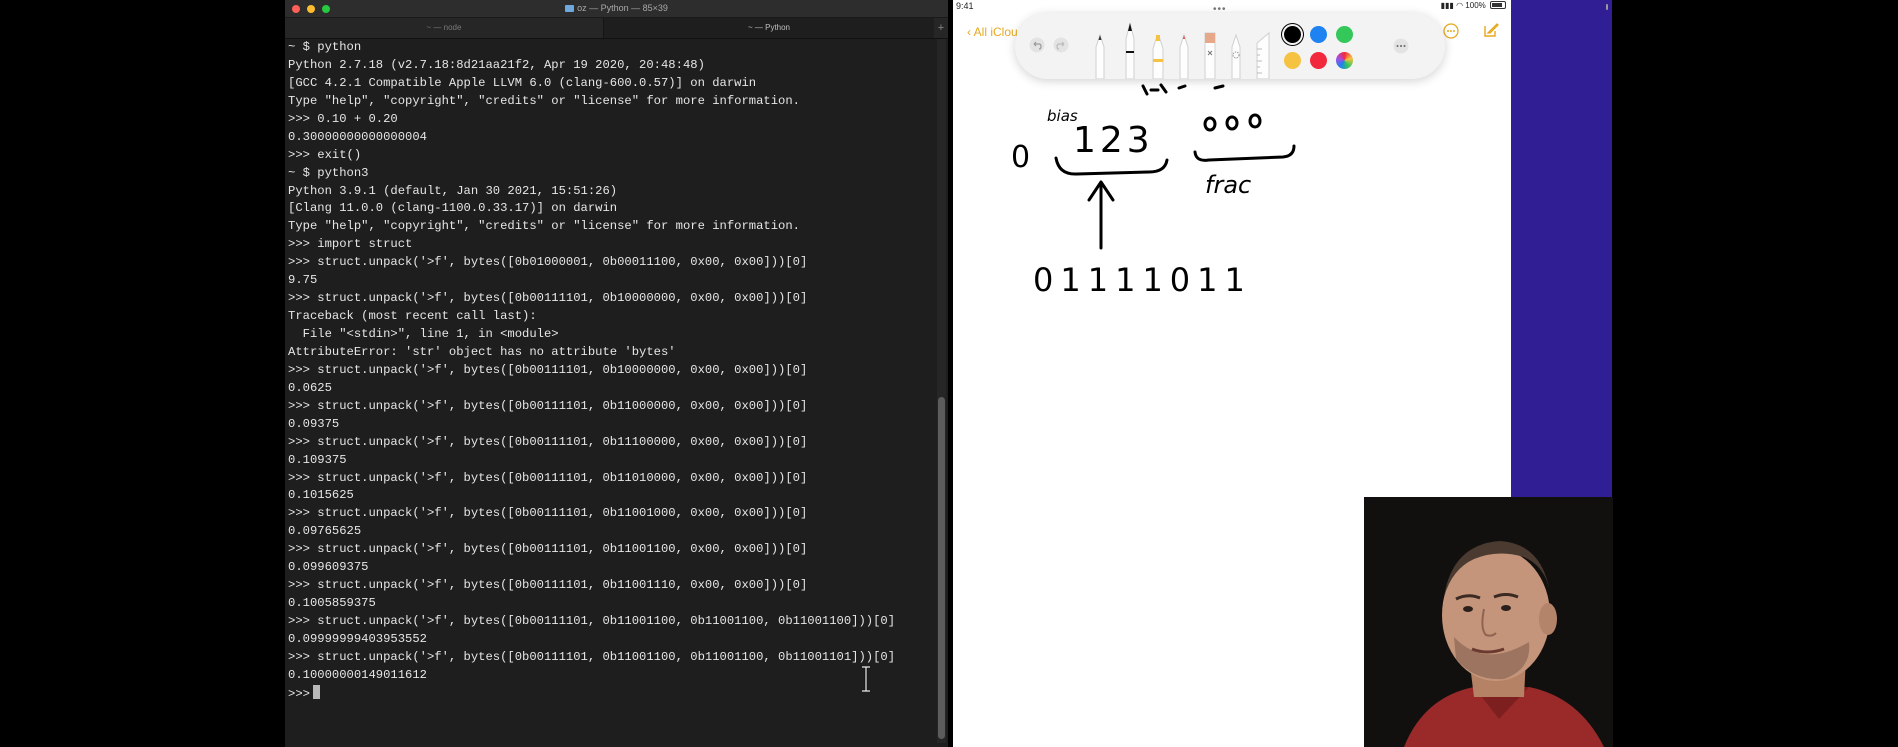 This screenshot has height=747, width=1898. Describe the element at coordinates (350, 244) in the screenshot. I see `terminal-line: >>> import struct` at that location.